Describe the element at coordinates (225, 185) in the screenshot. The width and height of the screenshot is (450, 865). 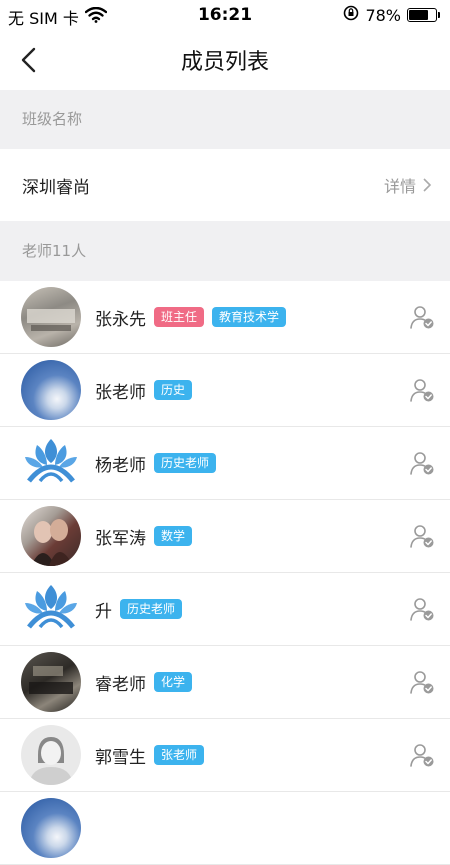
I see `class-row: 深圳睿尚 详情` at that location.